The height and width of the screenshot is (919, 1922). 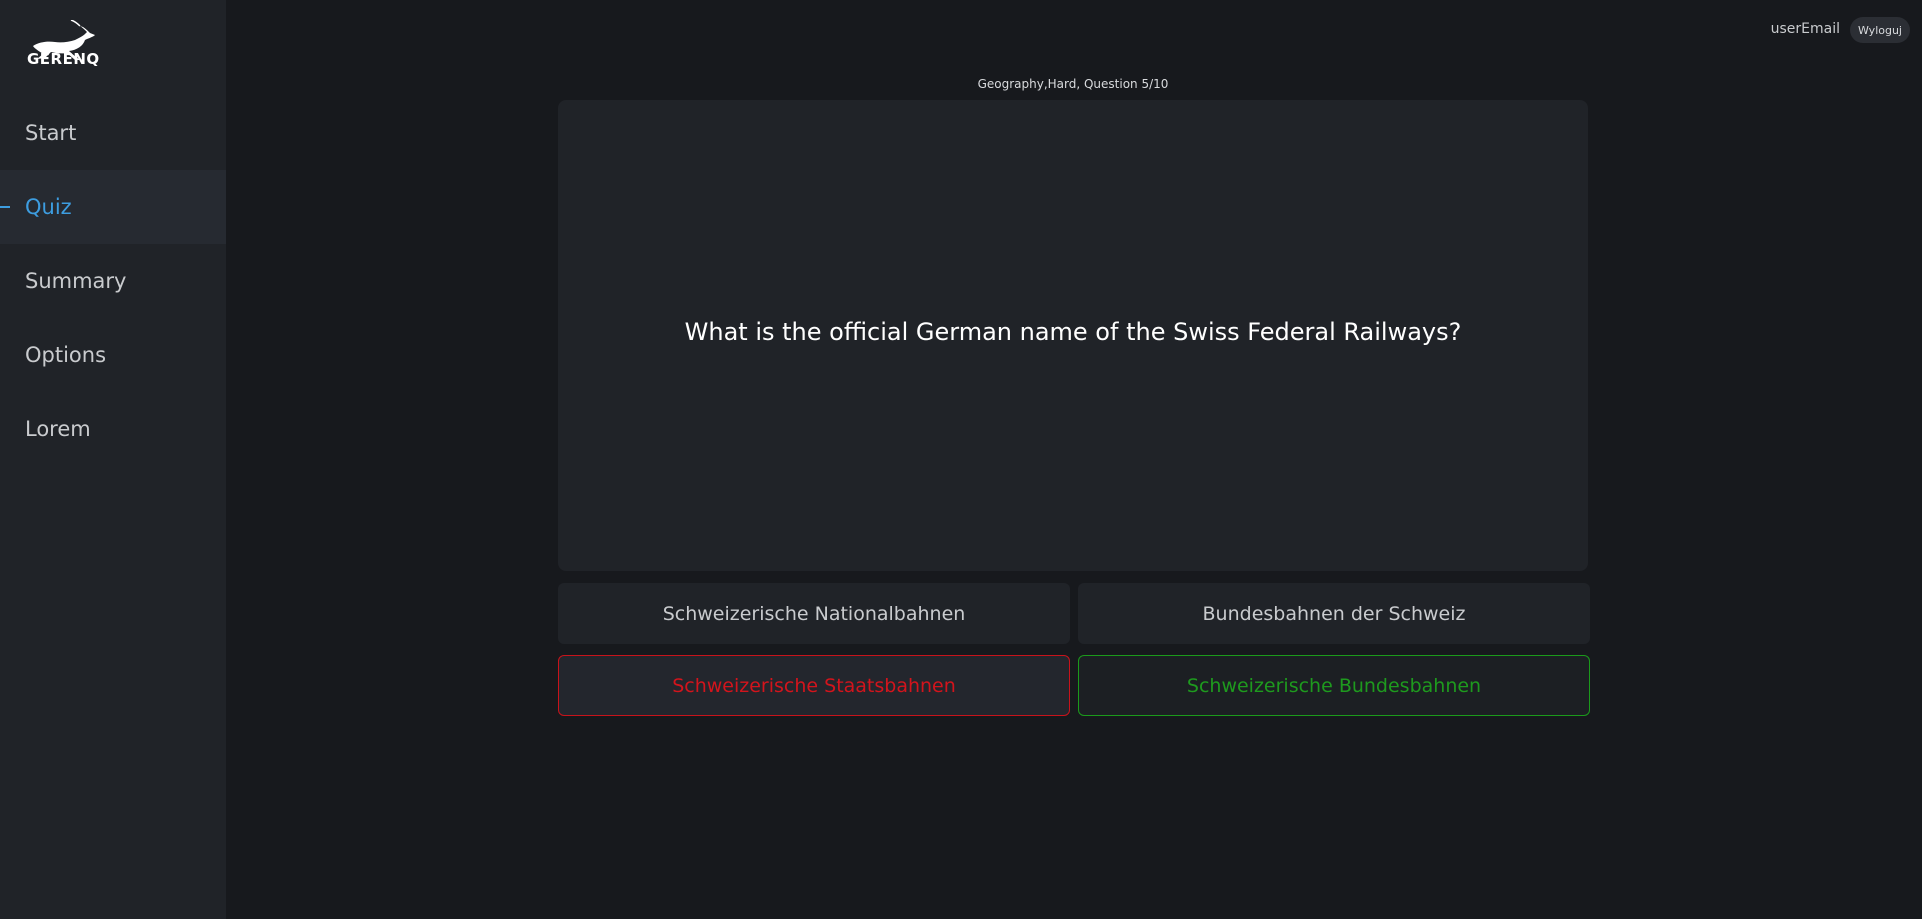 What do you see at coordinates (76, 281) in the screenshot?
I see `sidebar-item-label: Summary` at bounding box center [76, 281].